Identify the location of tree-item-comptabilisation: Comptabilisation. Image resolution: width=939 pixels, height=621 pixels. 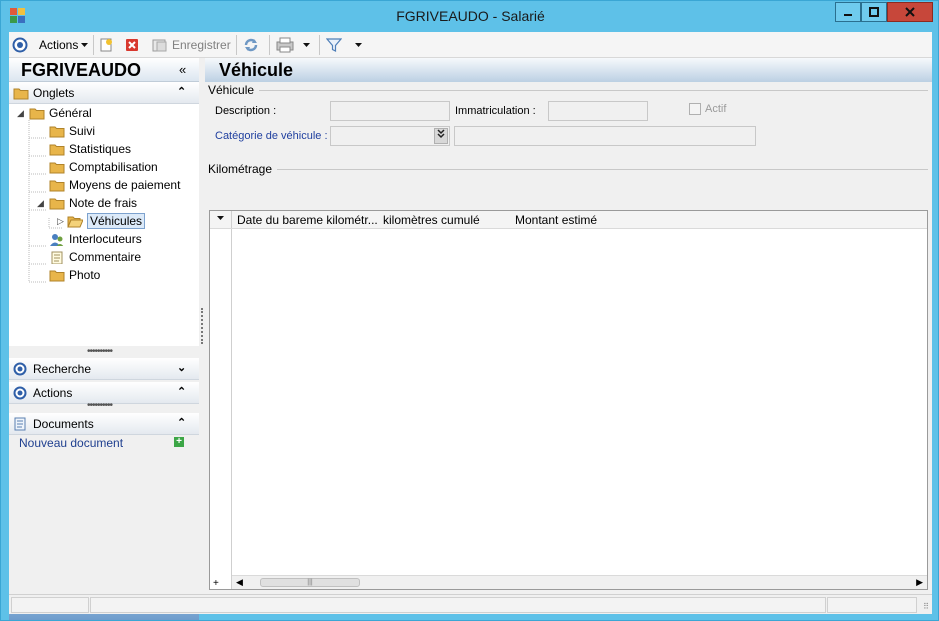
(103, 167).